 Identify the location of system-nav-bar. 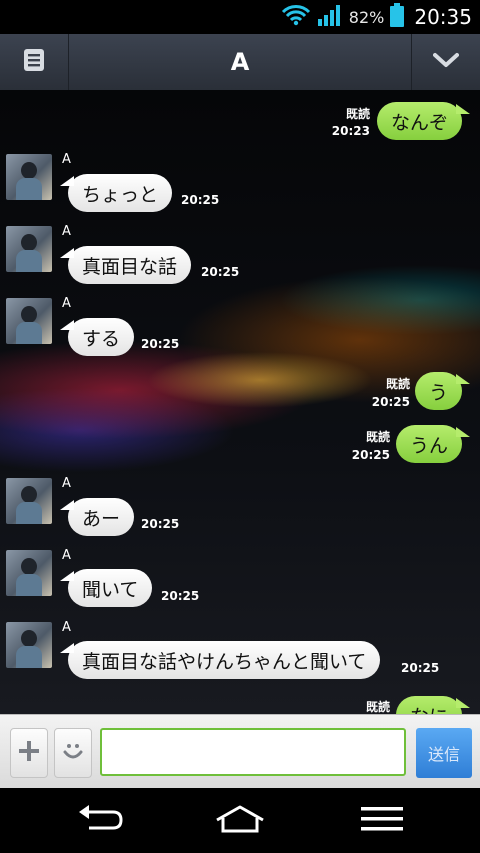
(240, 820).